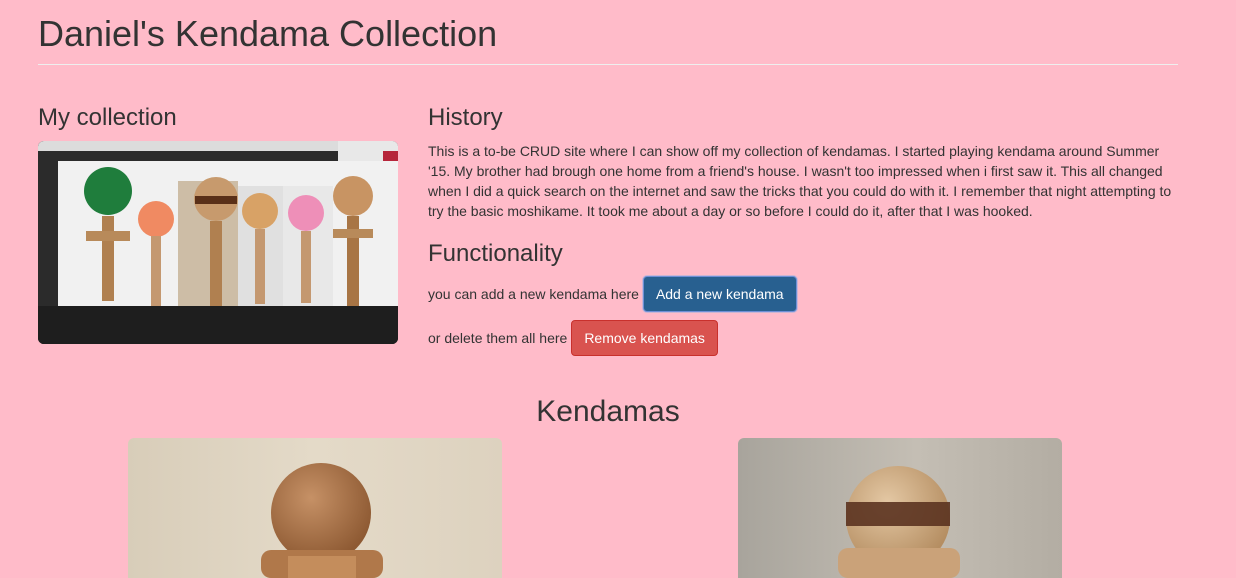  What do you see at coordinates (268, 33) in the screenshot?
I see `page-title: Daniel's Kendama Collection` at bounding box center [268, 33].